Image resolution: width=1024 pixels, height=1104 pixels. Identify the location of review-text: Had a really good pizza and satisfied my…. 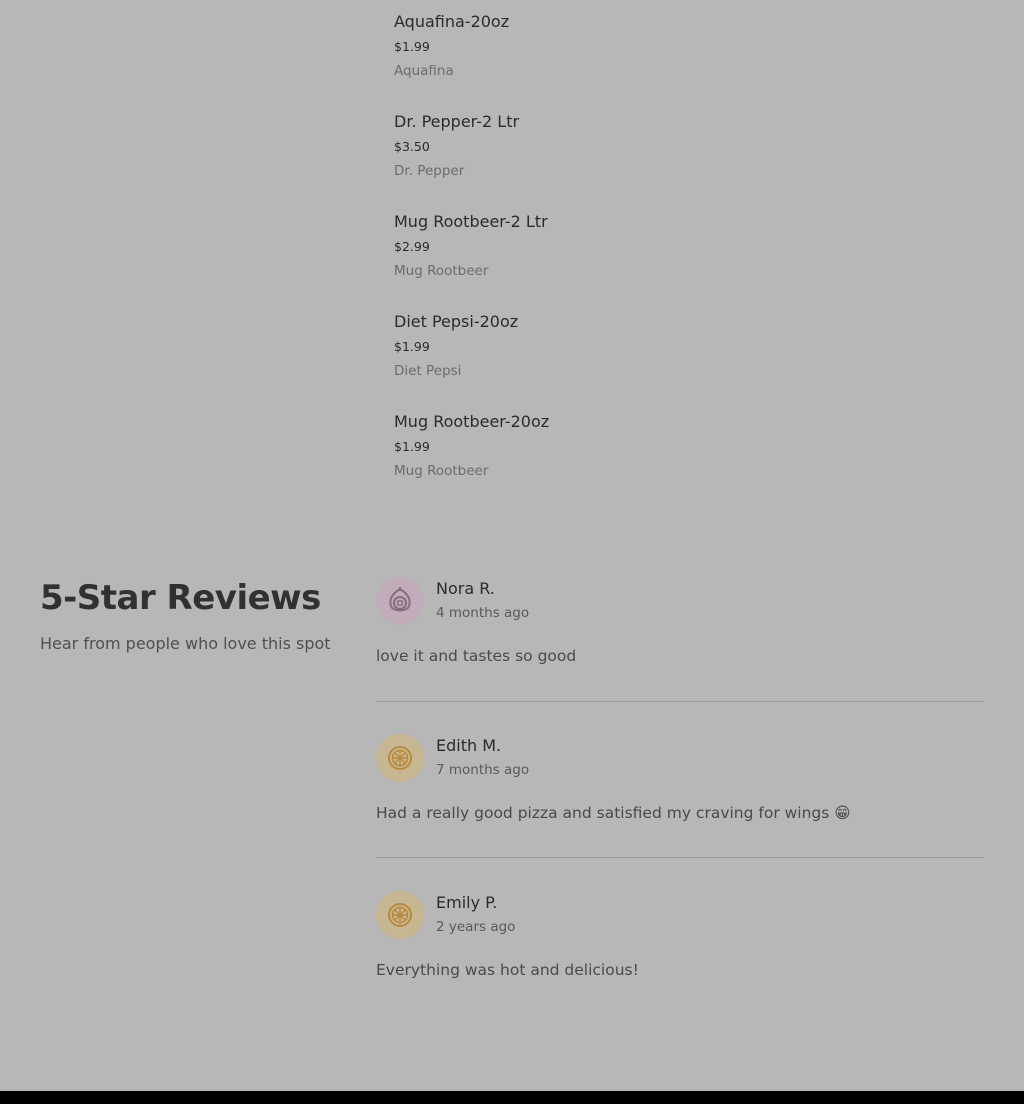
(613, 813).